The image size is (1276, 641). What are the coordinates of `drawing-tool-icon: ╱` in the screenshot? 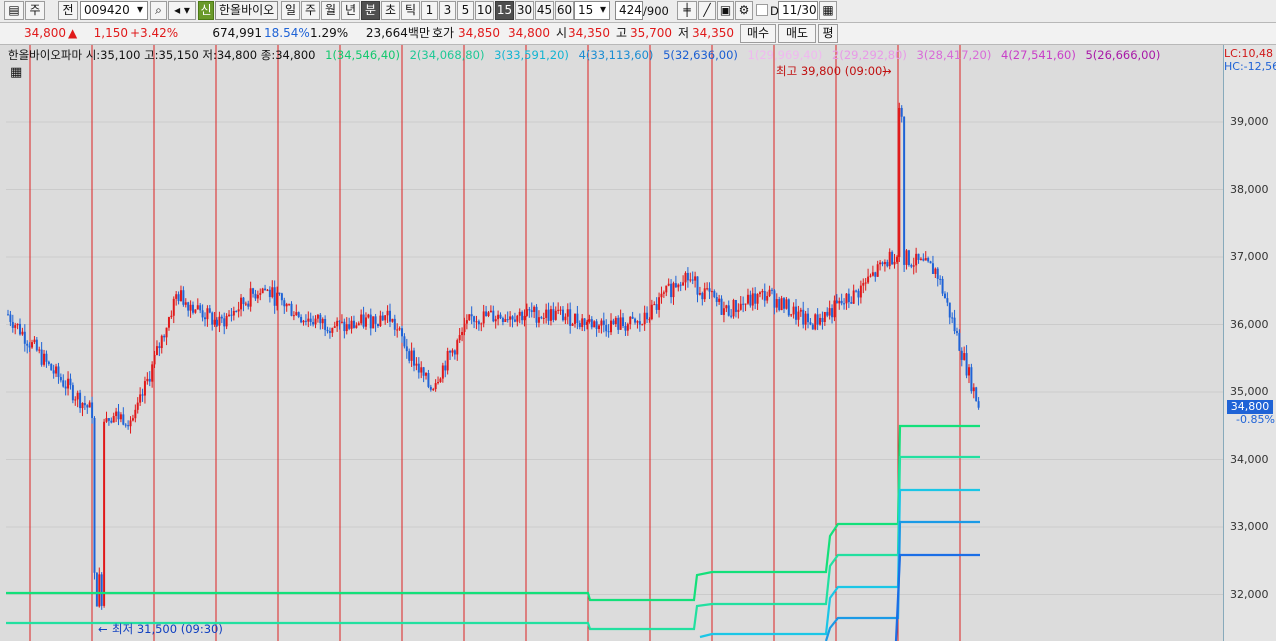 It's located at (707, 10).